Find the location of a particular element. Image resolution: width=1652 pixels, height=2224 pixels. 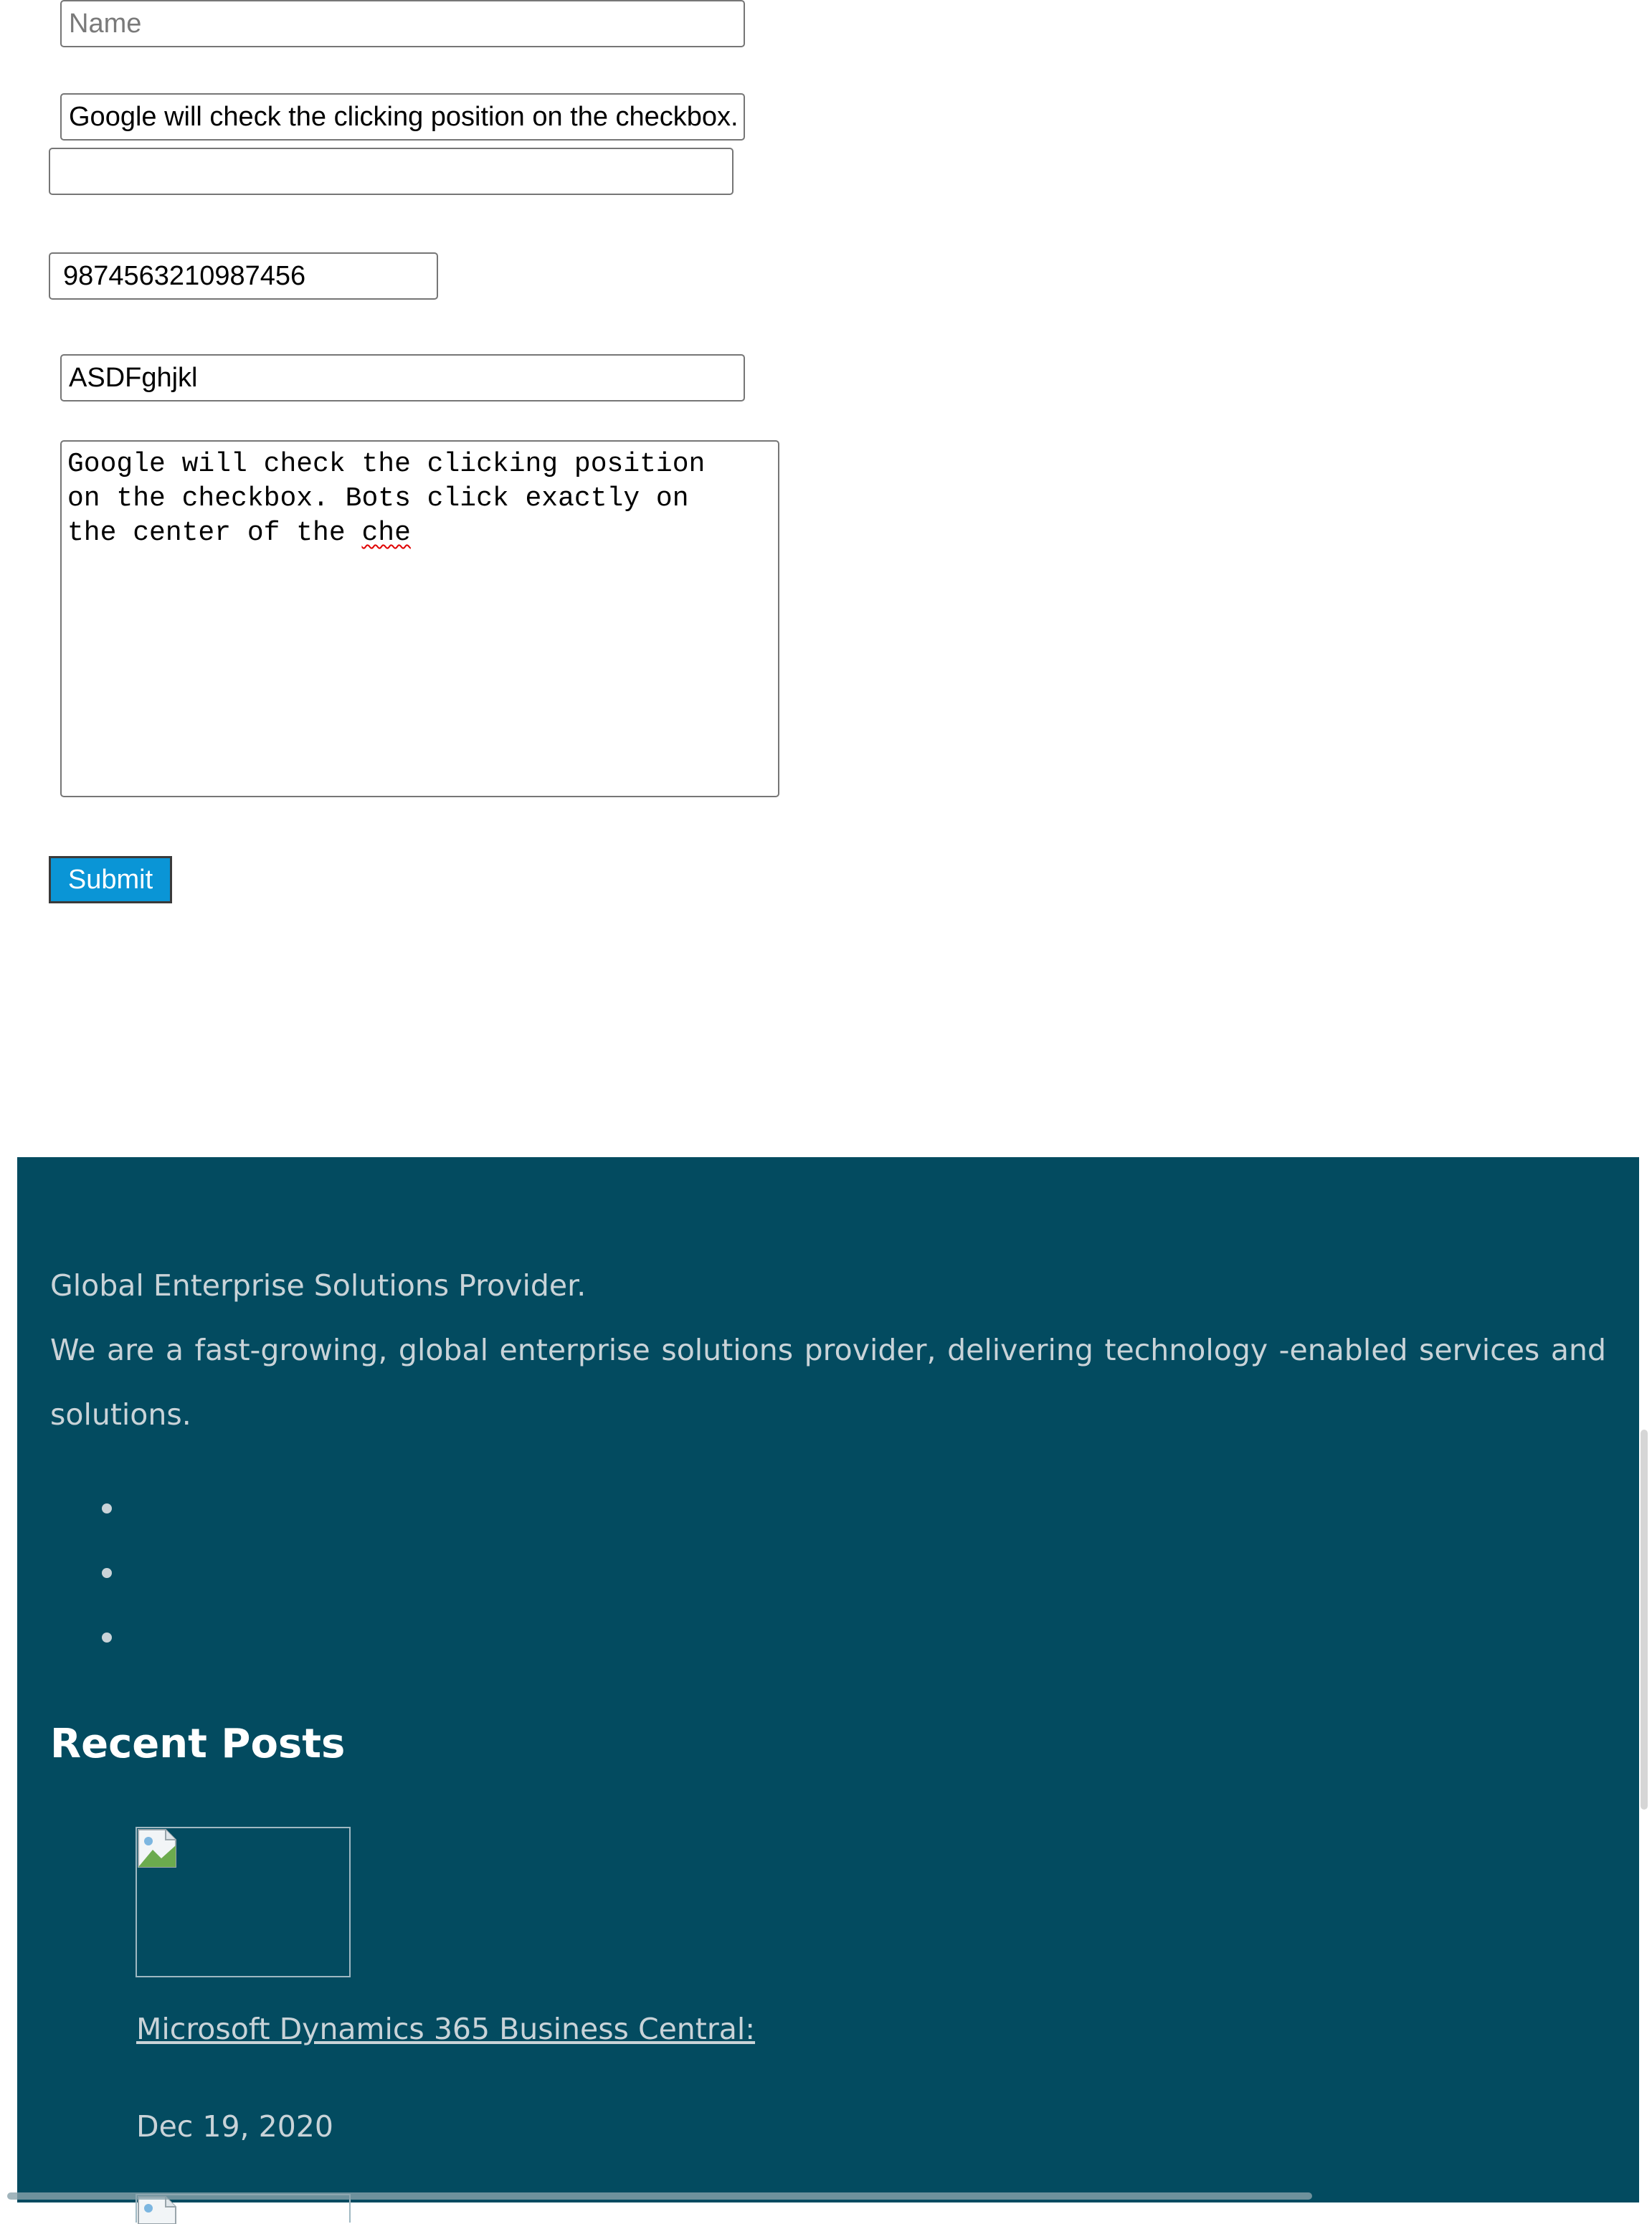

post-date: Dec 19, 2020 is located at coordinates (234, 2126).